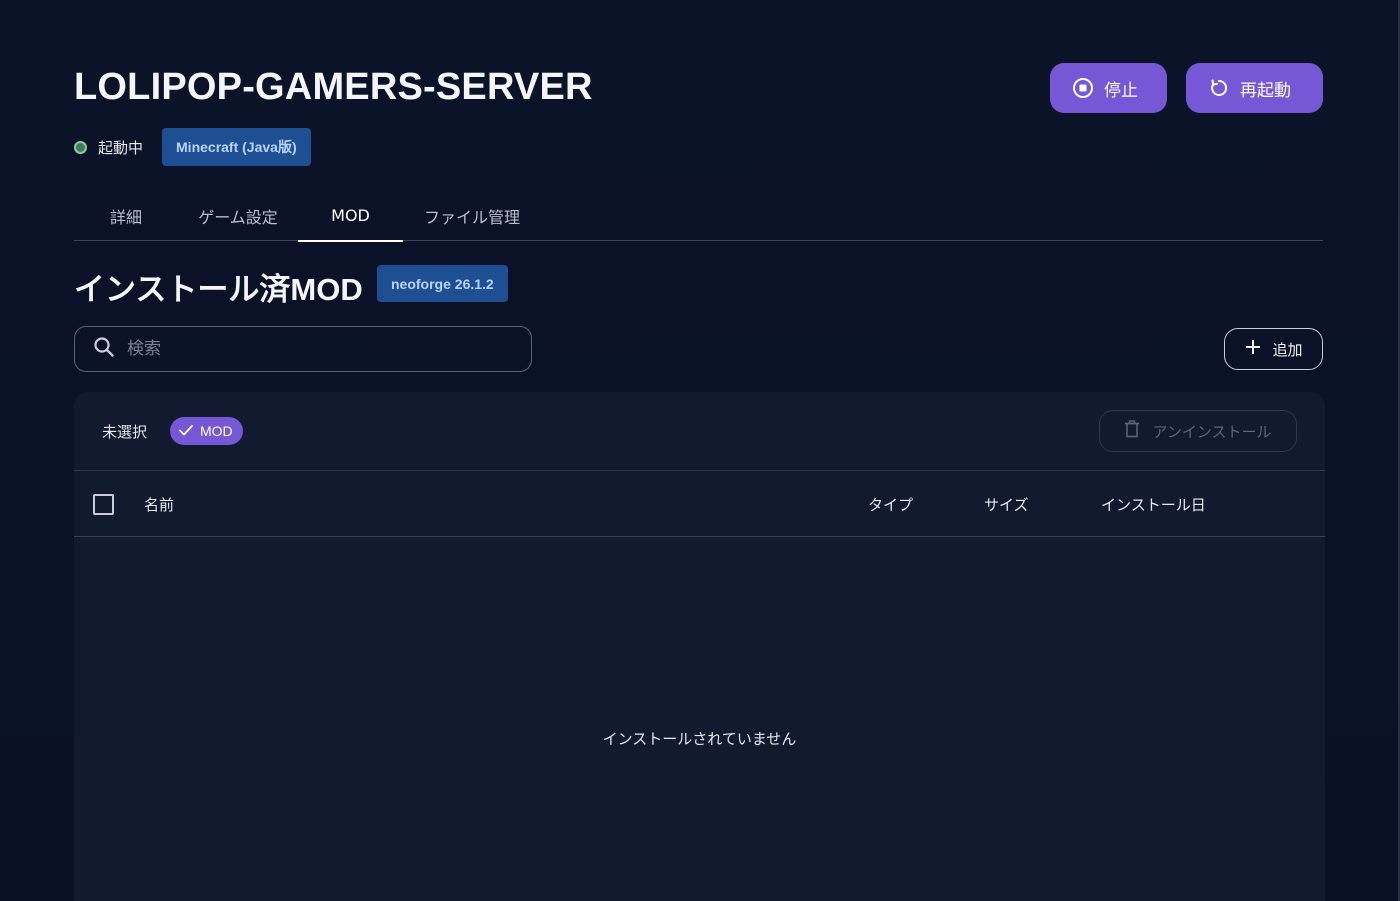  I want to click on tab-details: 詳細, so click(126, 215).